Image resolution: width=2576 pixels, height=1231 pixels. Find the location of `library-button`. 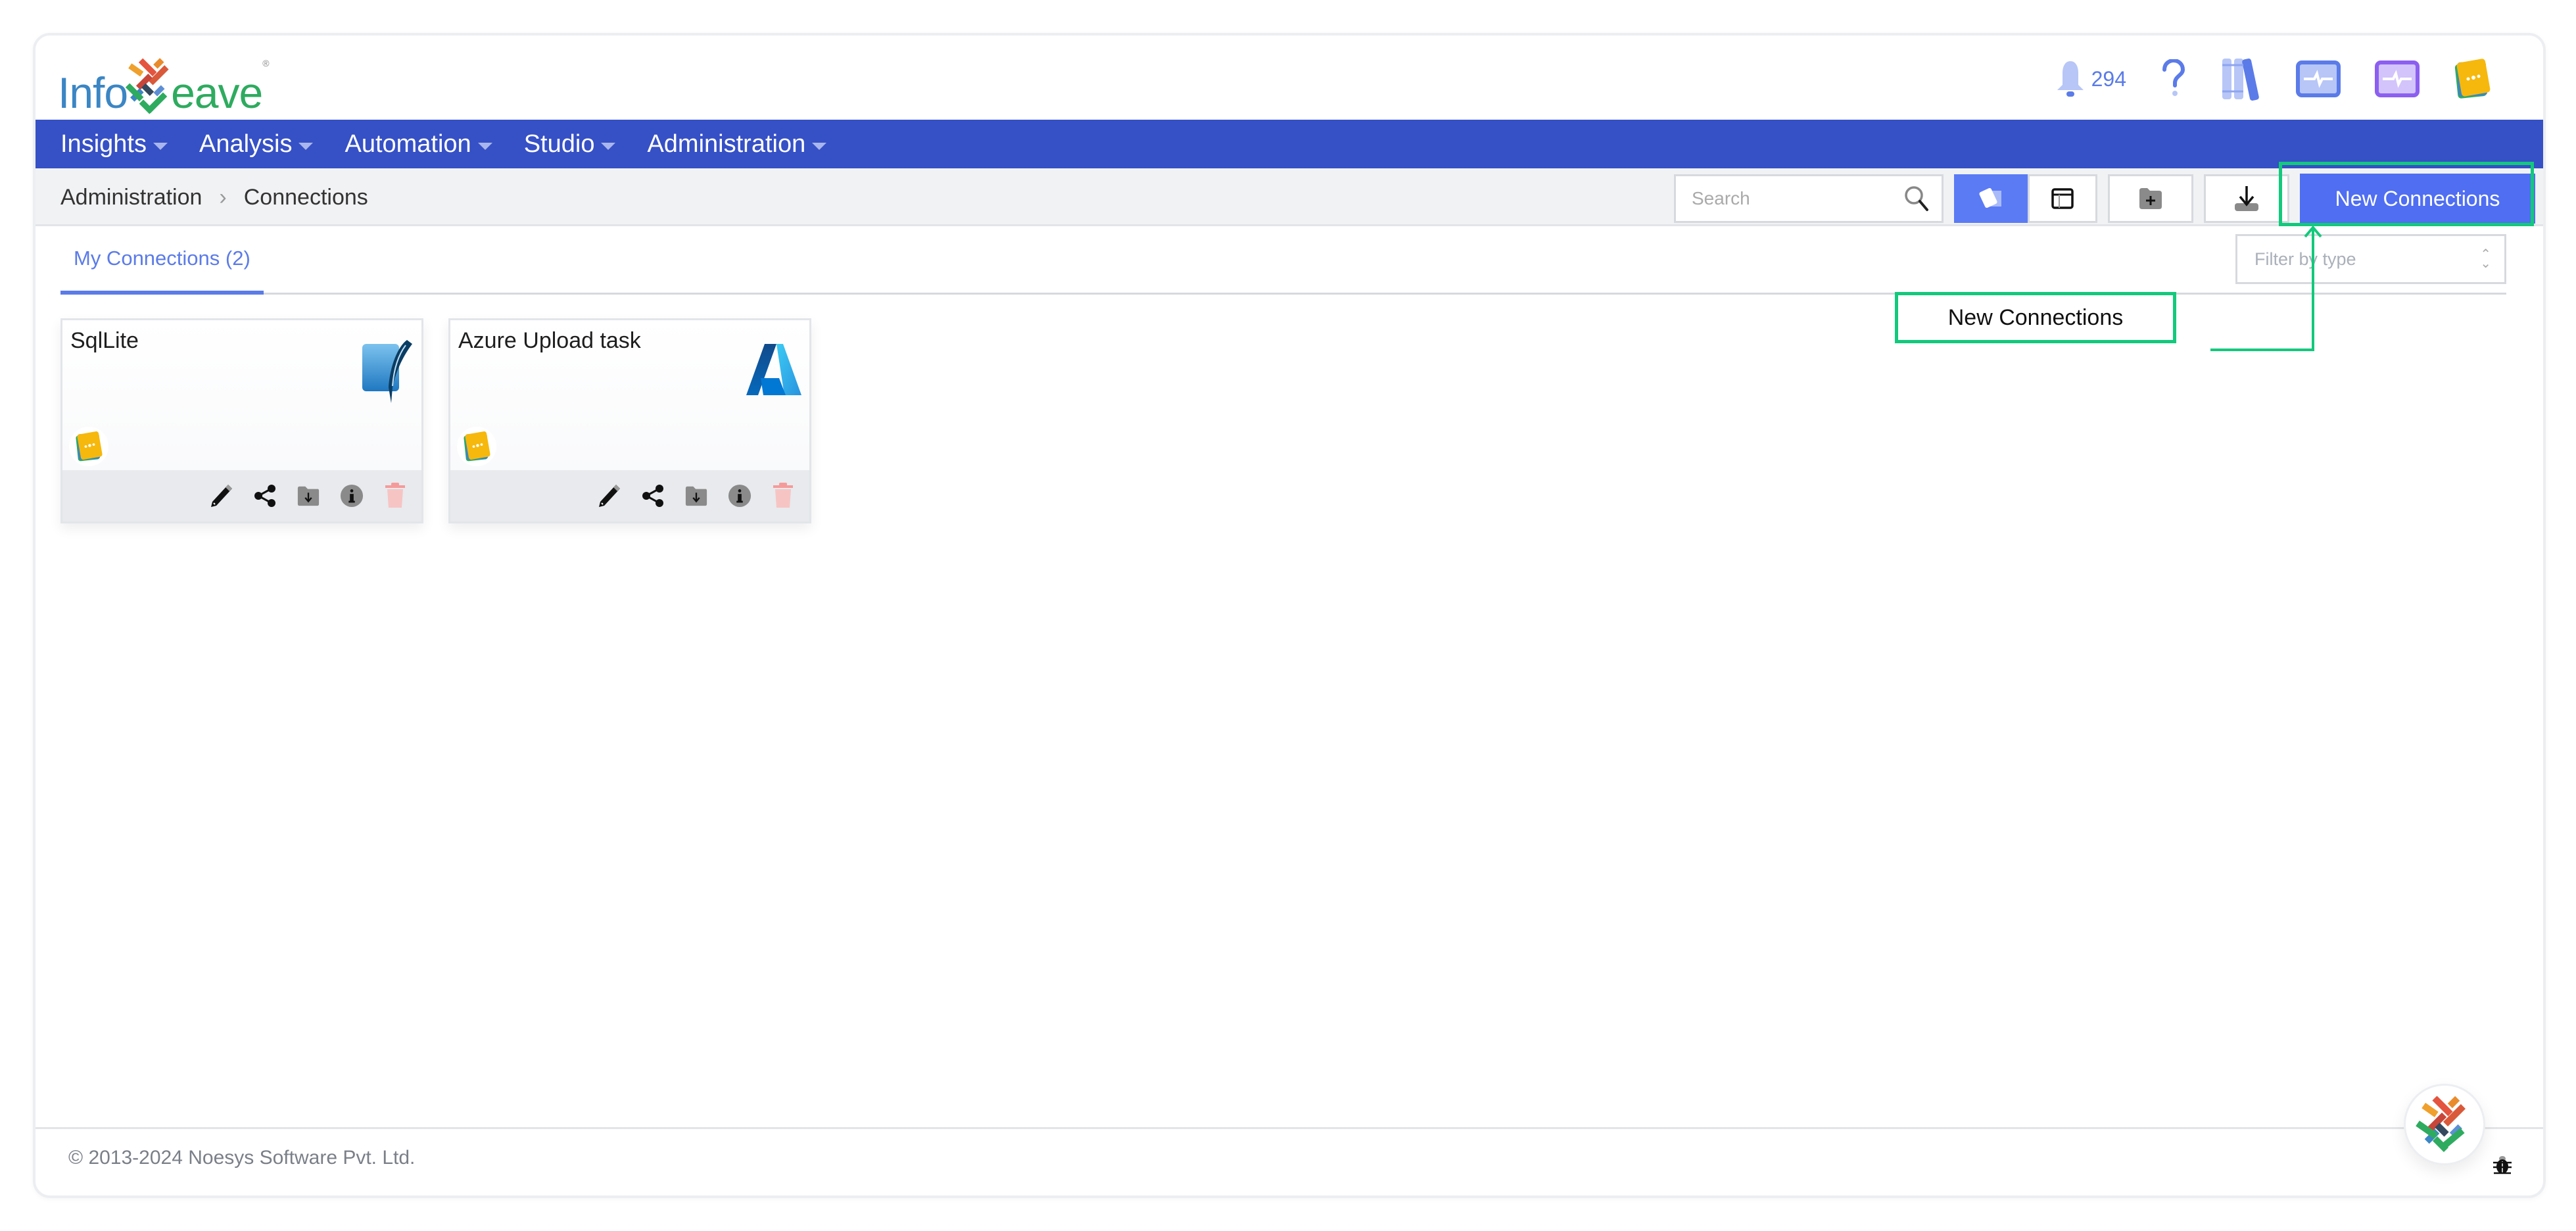

library-button is located at coordinates (2241, 79).